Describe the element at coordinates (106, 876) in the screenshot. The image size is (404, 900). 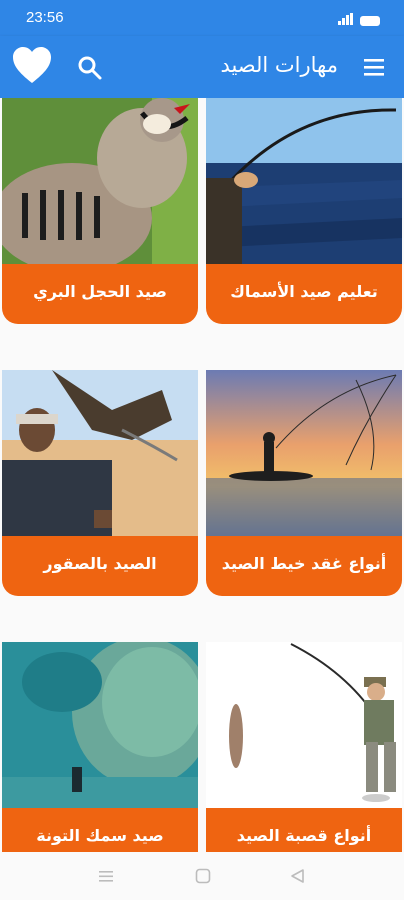
I see `nav-menu-icon` at that location.